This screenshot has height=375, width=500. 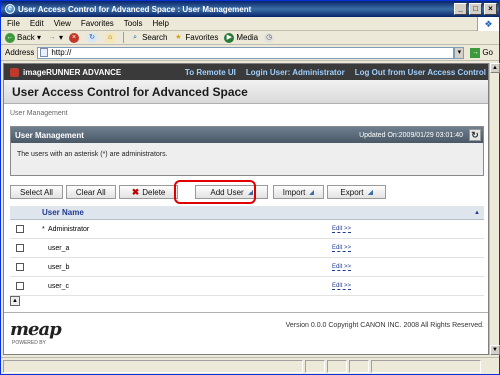 What do you see at coordinates (229, 37) in the screenshot?
I see `media-icon: ▶` at bounding box center [229, 37].